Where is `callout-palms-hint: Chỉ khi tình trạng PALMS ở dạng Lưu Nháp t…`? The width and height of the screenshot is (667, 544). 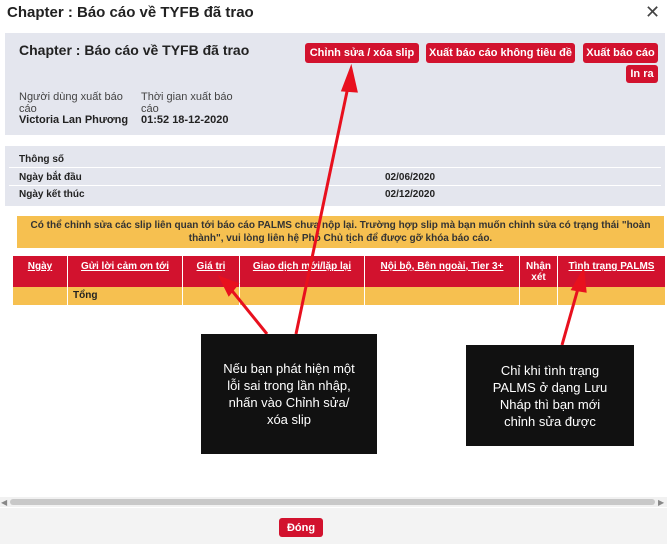
callout-palms-hint: Chỉ khi tình trạng PALMS ở dạng Lưu Nháp t… is located at coordinates (550, 395).